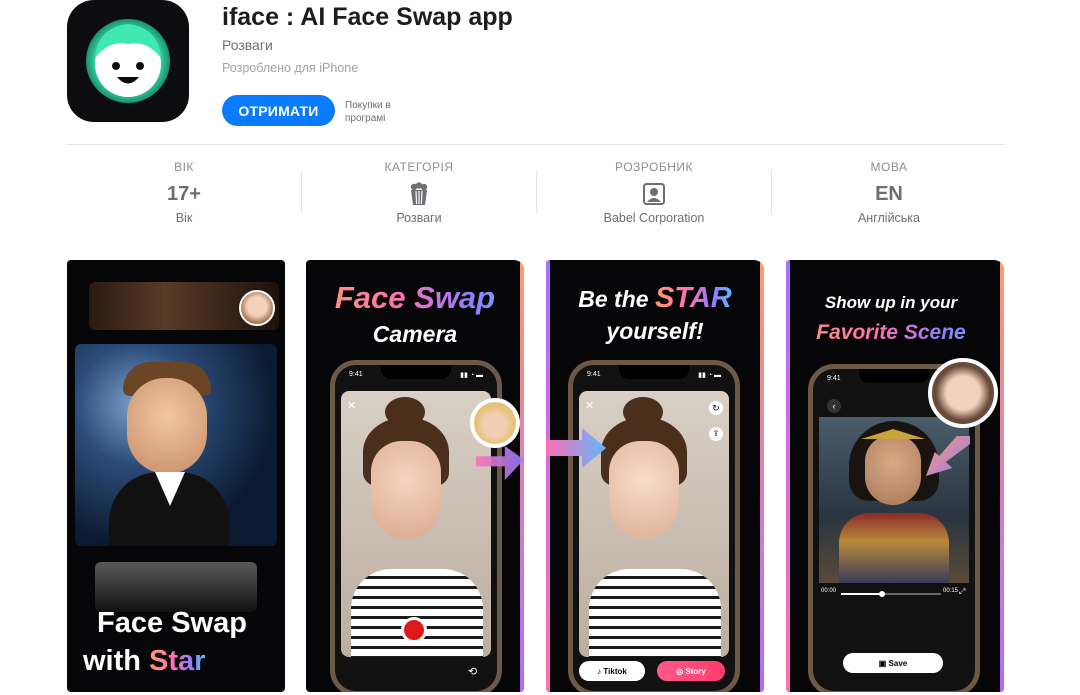 Image resolution: width=1080 pixels, height=695 pixels. What do you see at coordinates (616, 299) in the screenshot?
I see `headline-prefix: Be the` at bounding box center [616, 299].